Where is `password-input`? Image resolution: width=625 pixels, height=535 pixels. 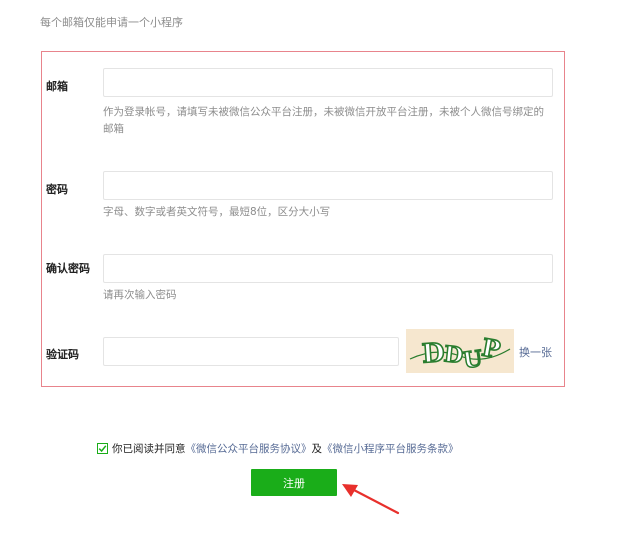 password-input is located at coordinates (328, 185).